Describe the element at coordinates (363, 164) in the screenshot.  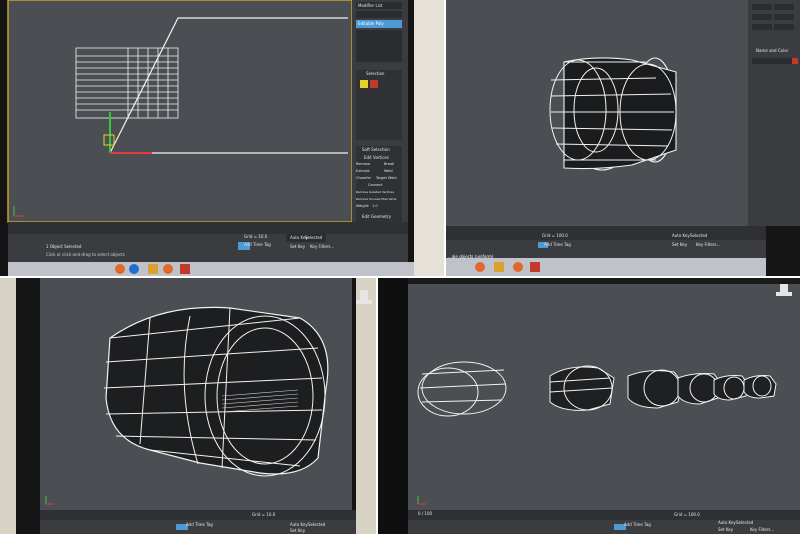
I see `remove-button: Remove` at that location.